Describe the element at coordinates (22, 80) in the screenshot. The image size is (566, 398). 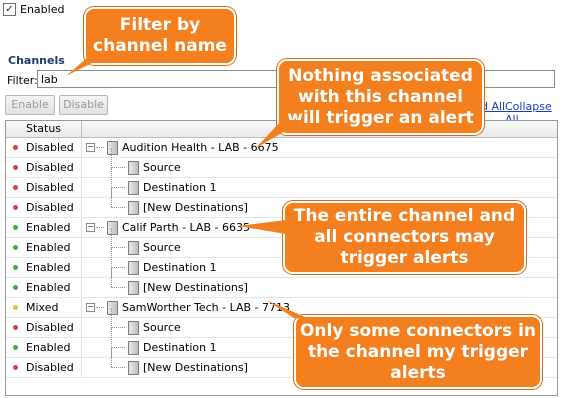
I see `filter-label: Filter:` at that location.